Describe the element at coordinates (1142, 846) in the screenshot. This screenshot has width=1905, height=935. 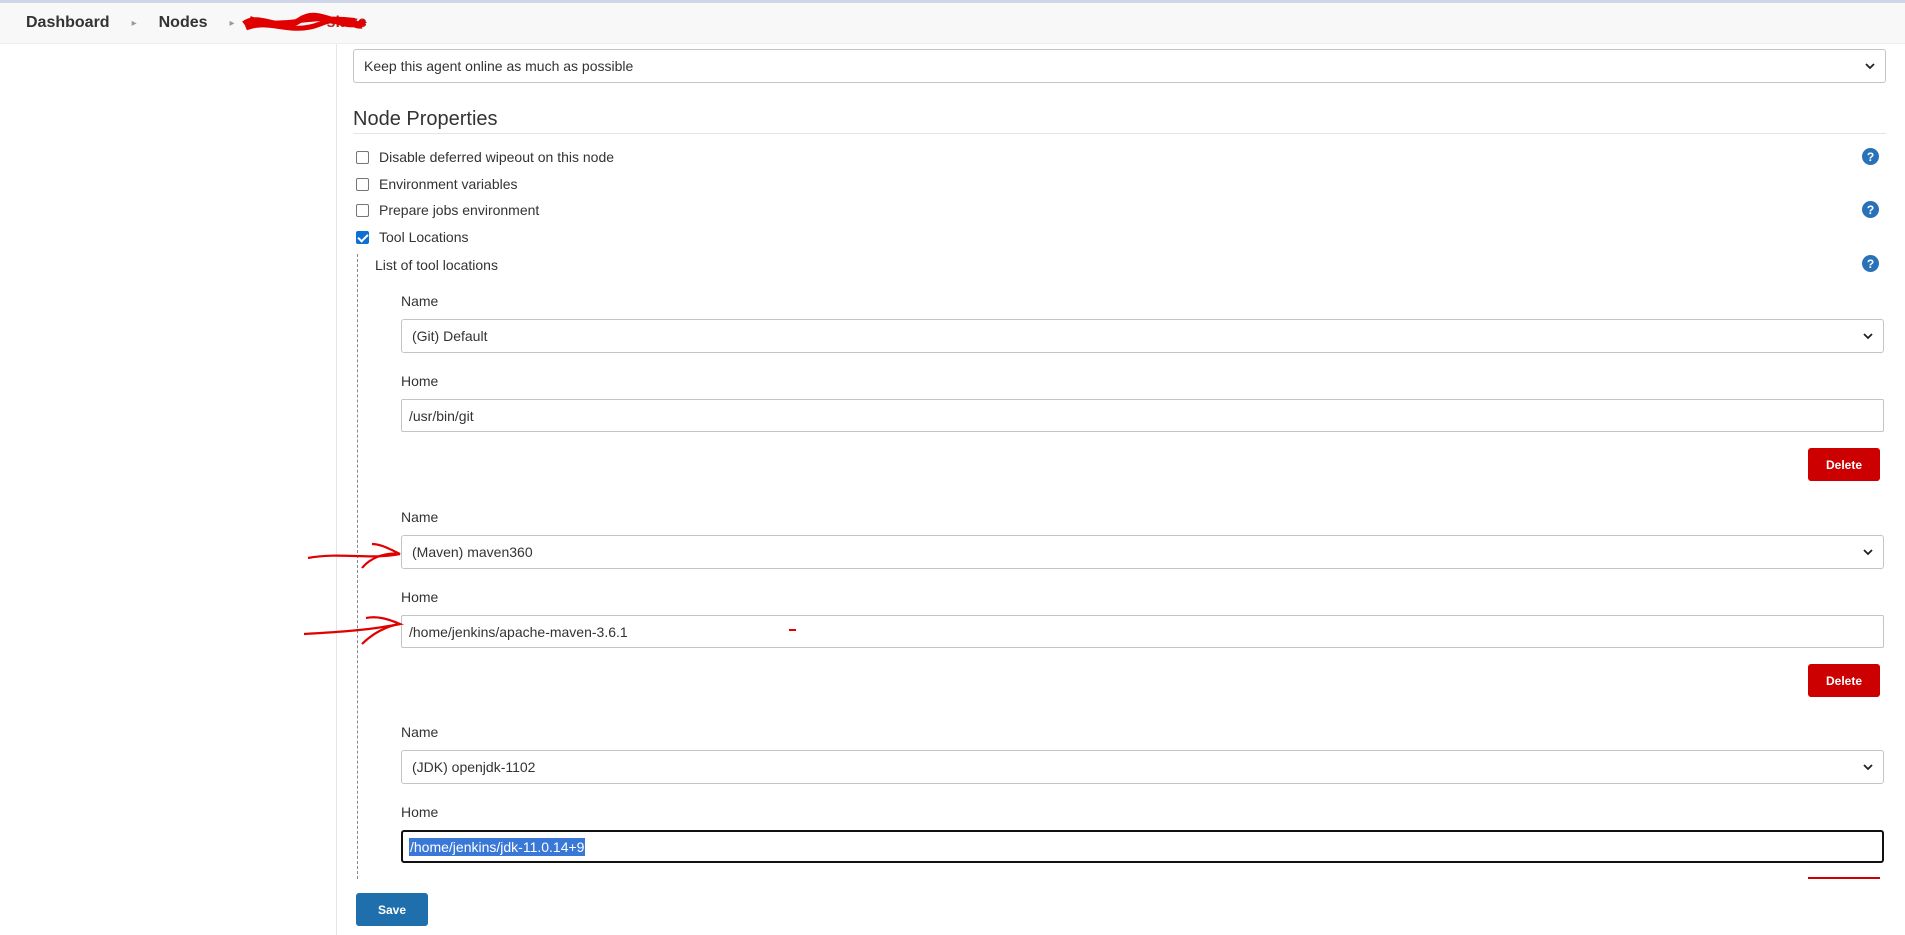
I see `tool-home-input-focused: /home/jenkins/jdk-11.0.14+9` at that location.